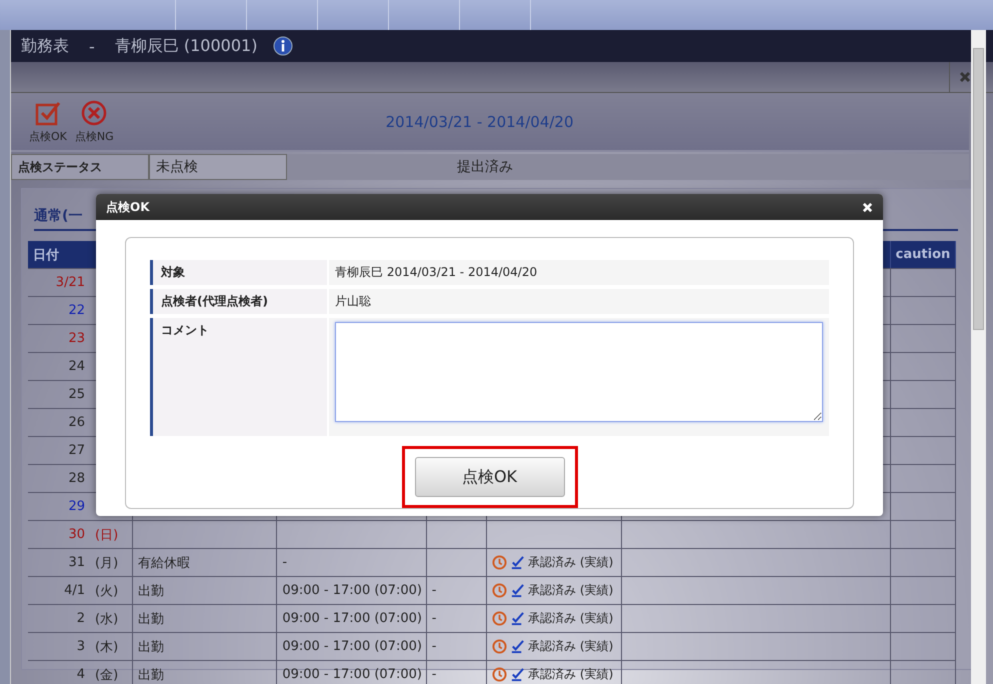 This screenshot has width=993, height=684. Describe the element at coordinates (47, 113) in the screenshot. I see `checkbox-icon` at that location.